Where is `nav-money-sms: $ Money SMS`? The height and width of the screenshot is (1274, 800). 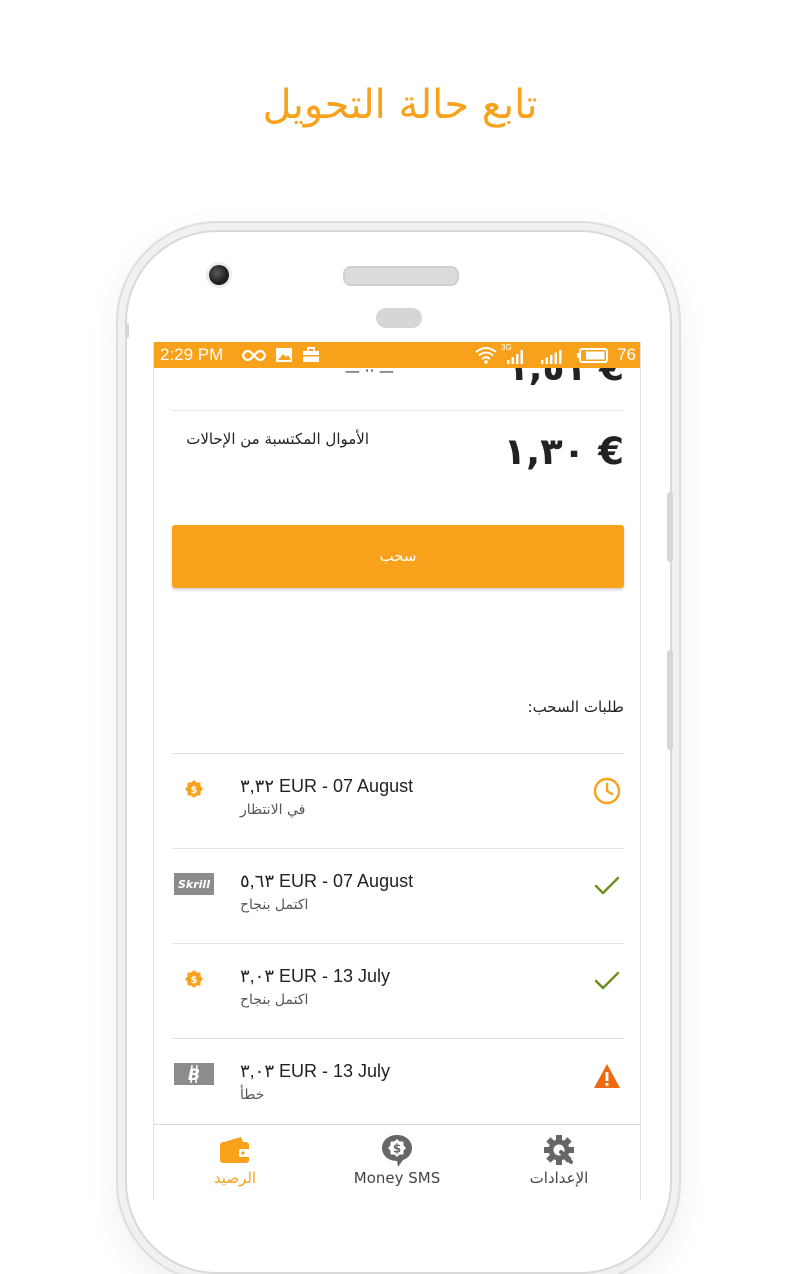 nav-money-sms: $ Money SMS is located at coordinates (397, 1162).